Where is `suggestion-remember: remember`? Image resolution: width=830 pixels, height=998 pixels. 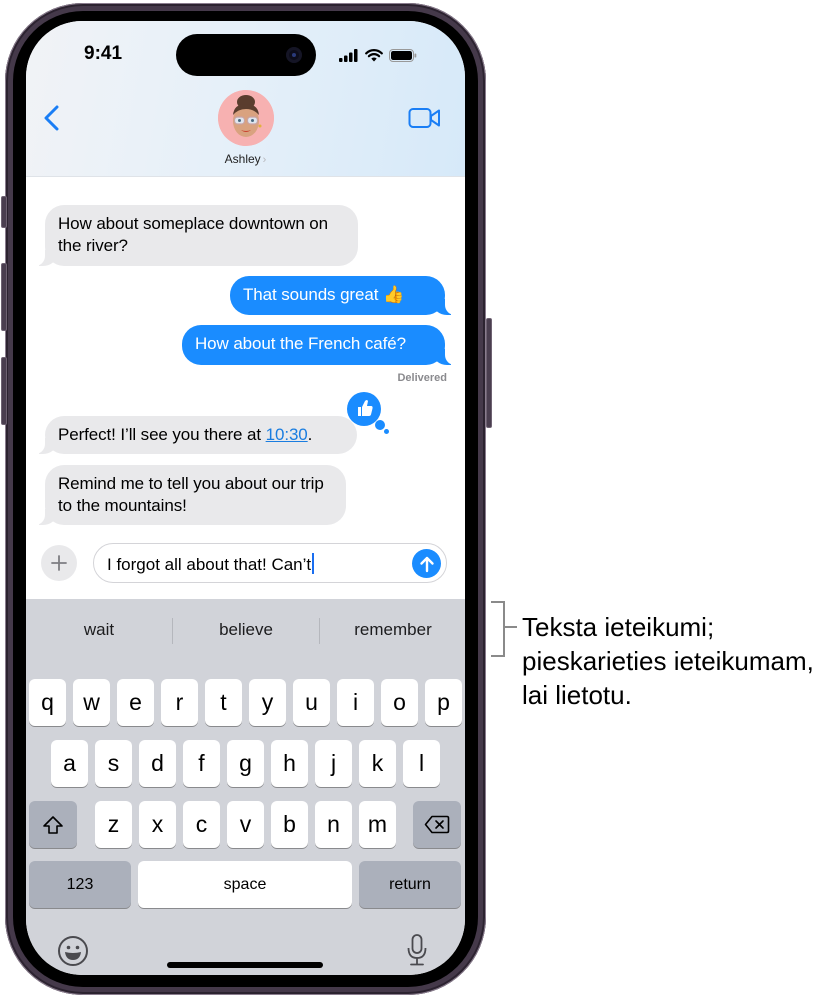 suggestion-remember: remember is located at coordinates (392, 630).